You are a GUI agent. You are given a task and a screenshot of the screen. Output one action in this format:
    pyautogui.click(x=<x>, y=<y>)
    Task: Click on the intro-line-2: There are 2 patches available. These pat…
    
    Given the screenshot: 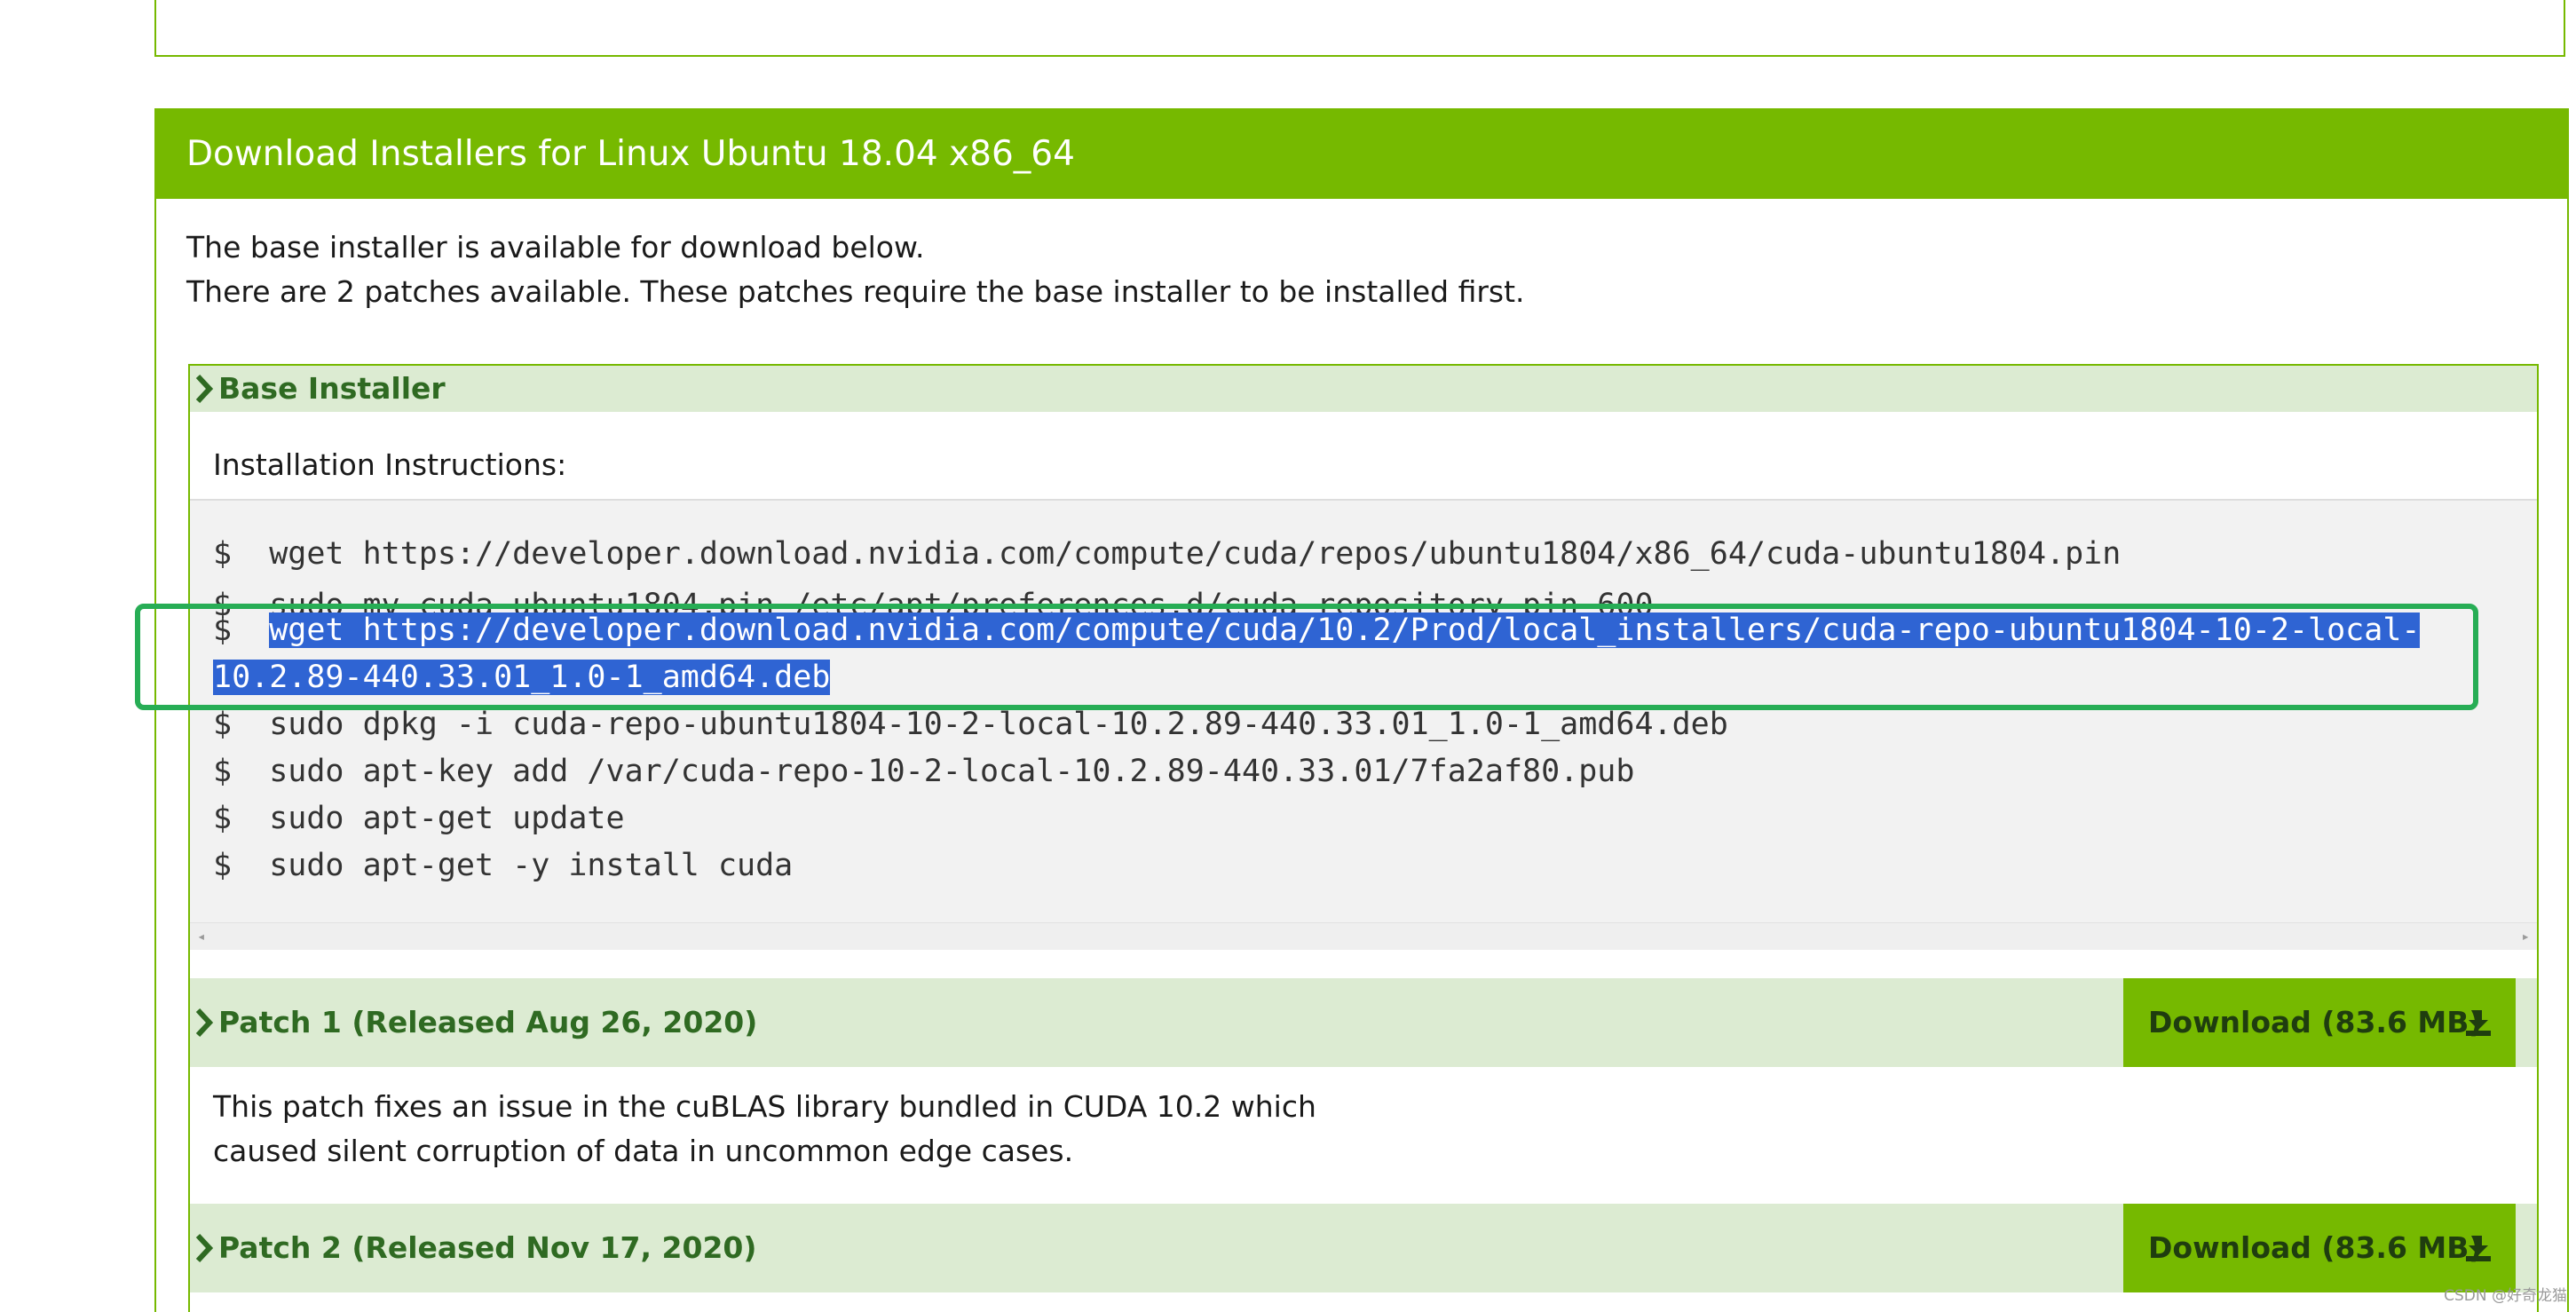 What is the action you would take?
    pyautogui.click(x=855, y=291)
    